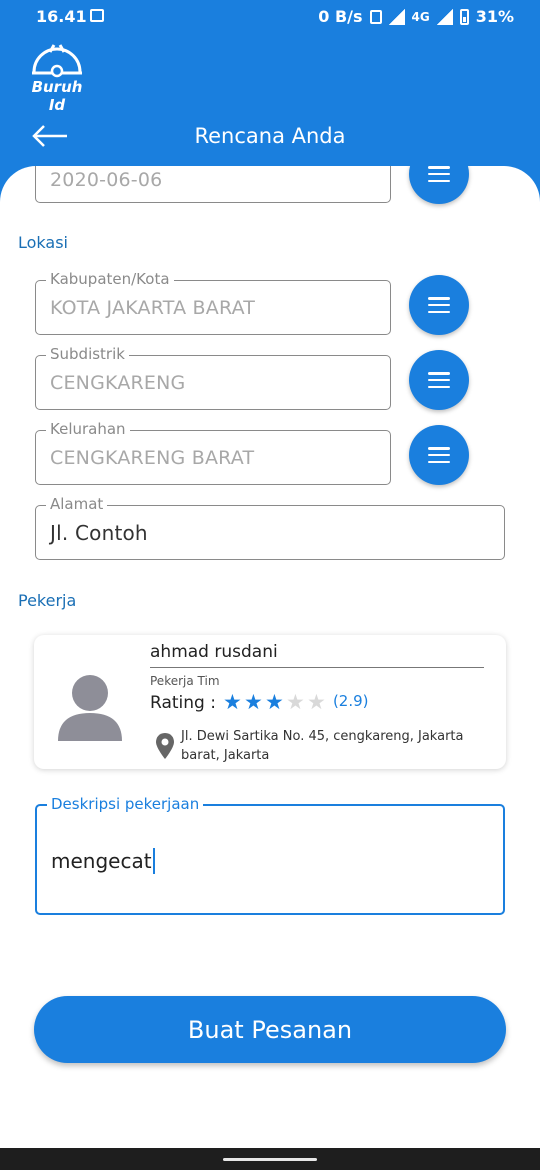 The image size is (540, 1170). I want to click on battery-percent: 31%, so click(494, 16).